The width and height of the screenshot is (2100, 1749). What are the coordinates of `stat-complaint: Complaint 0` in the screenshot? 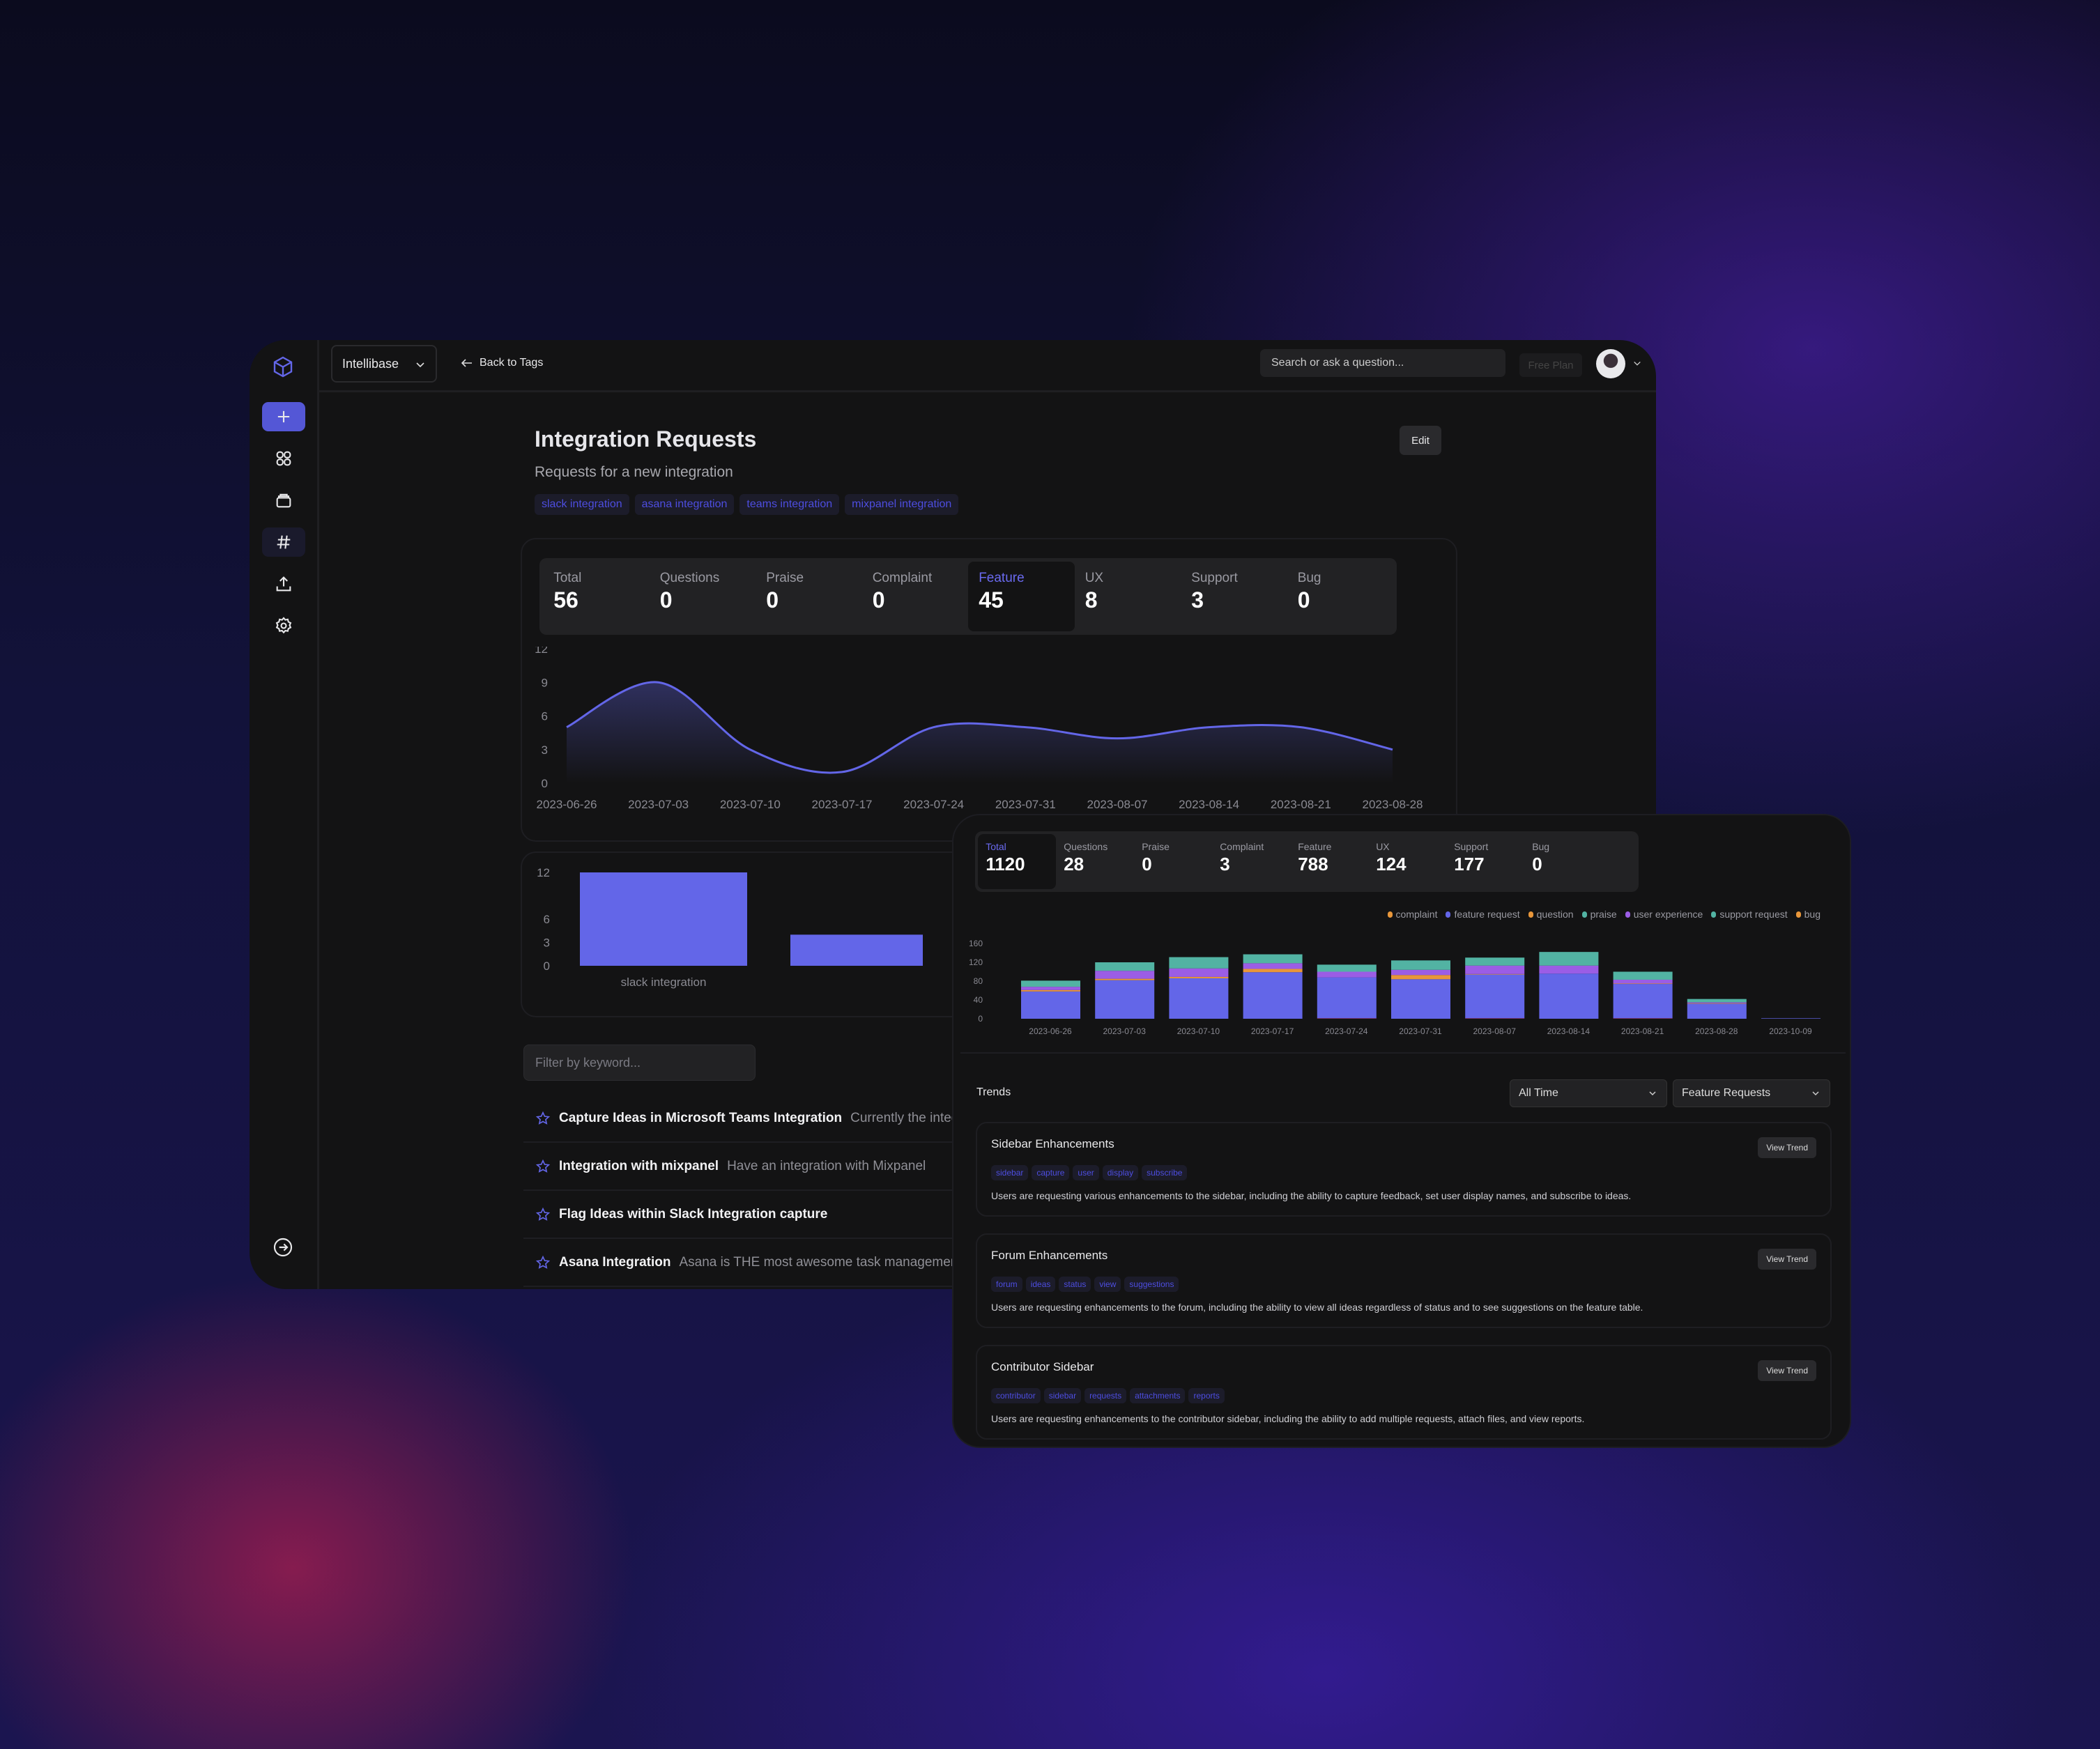 It's located at (915, 596).